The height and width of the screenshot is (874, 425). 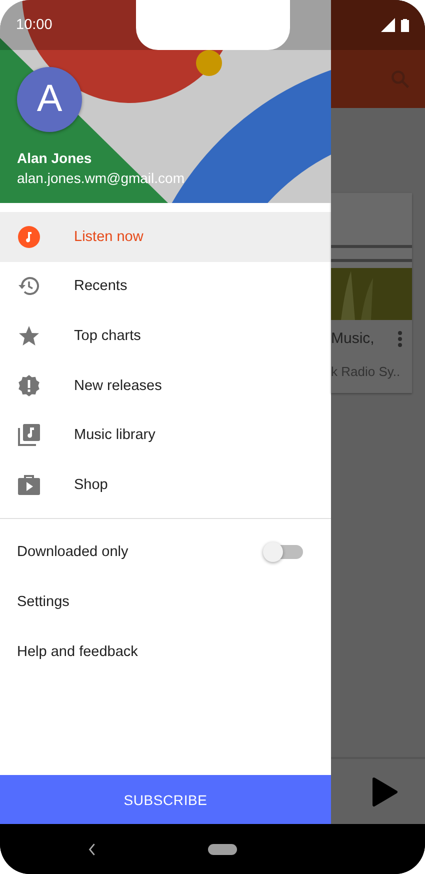 I want to click on album-title: Music,, so click(x=352, y=339).